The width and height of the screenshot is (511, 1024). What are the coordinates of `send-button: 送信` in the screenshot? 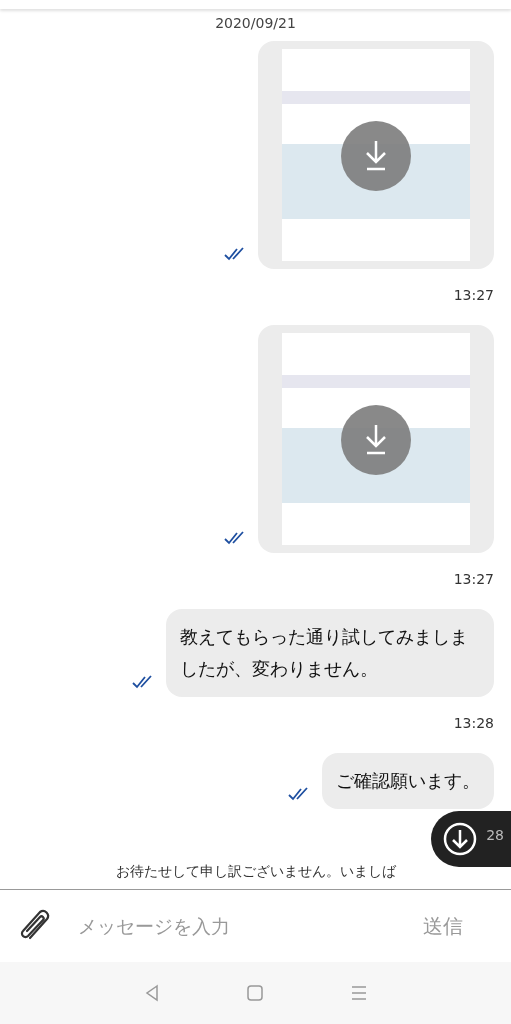 It's located at (443, 926).